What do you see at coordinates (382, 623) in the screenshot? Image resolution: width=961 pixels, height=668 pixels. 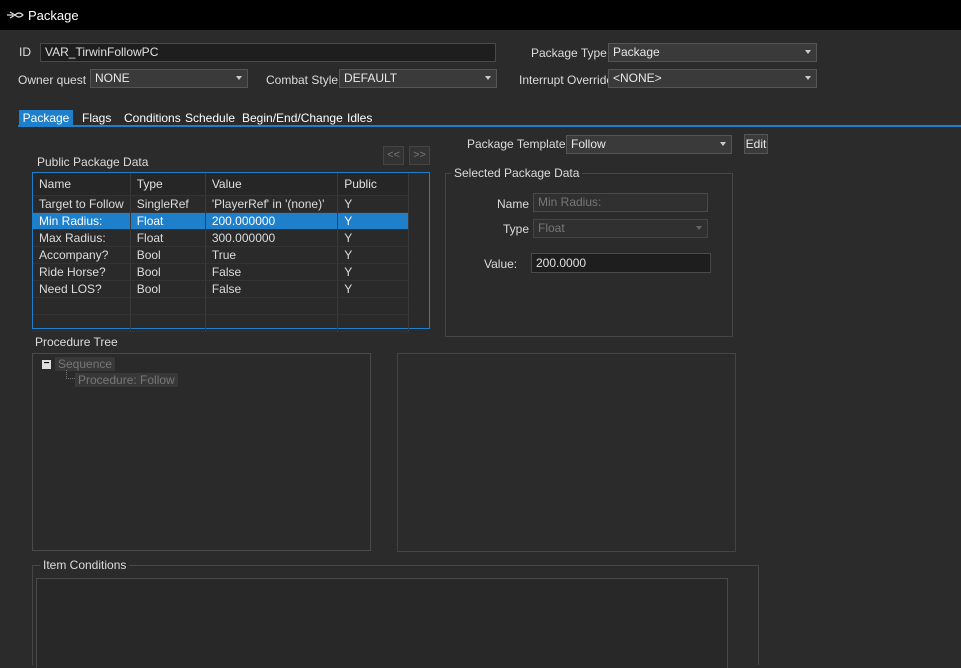 I see `item-conditions-list` at bounding box center [382, 623].